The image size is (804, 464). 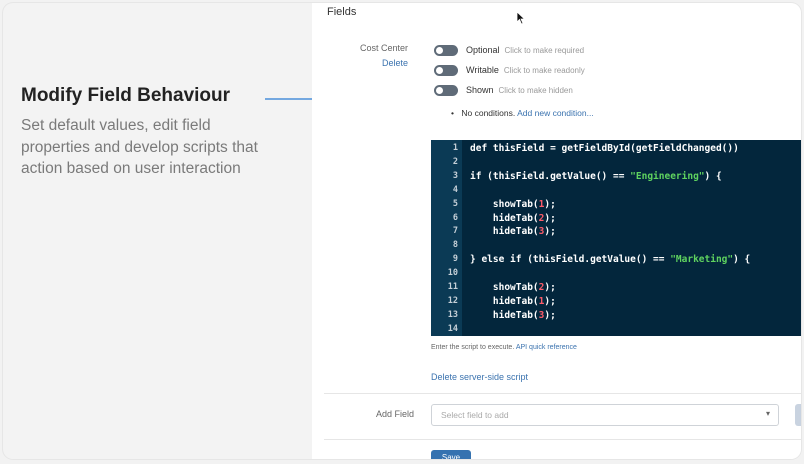 I want to click on add-field-select: Select field to add ▾, so click(x=605, y=415).